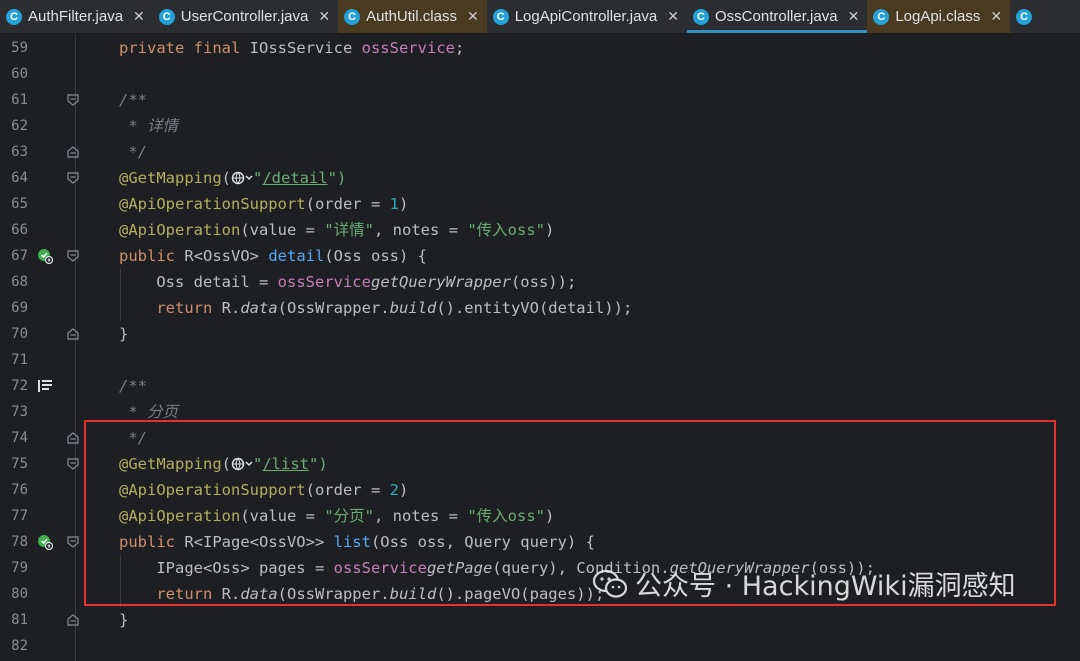 The width and height of the screenshot is (1080, 661). I want to click on code-text: */, so click(133, 152).